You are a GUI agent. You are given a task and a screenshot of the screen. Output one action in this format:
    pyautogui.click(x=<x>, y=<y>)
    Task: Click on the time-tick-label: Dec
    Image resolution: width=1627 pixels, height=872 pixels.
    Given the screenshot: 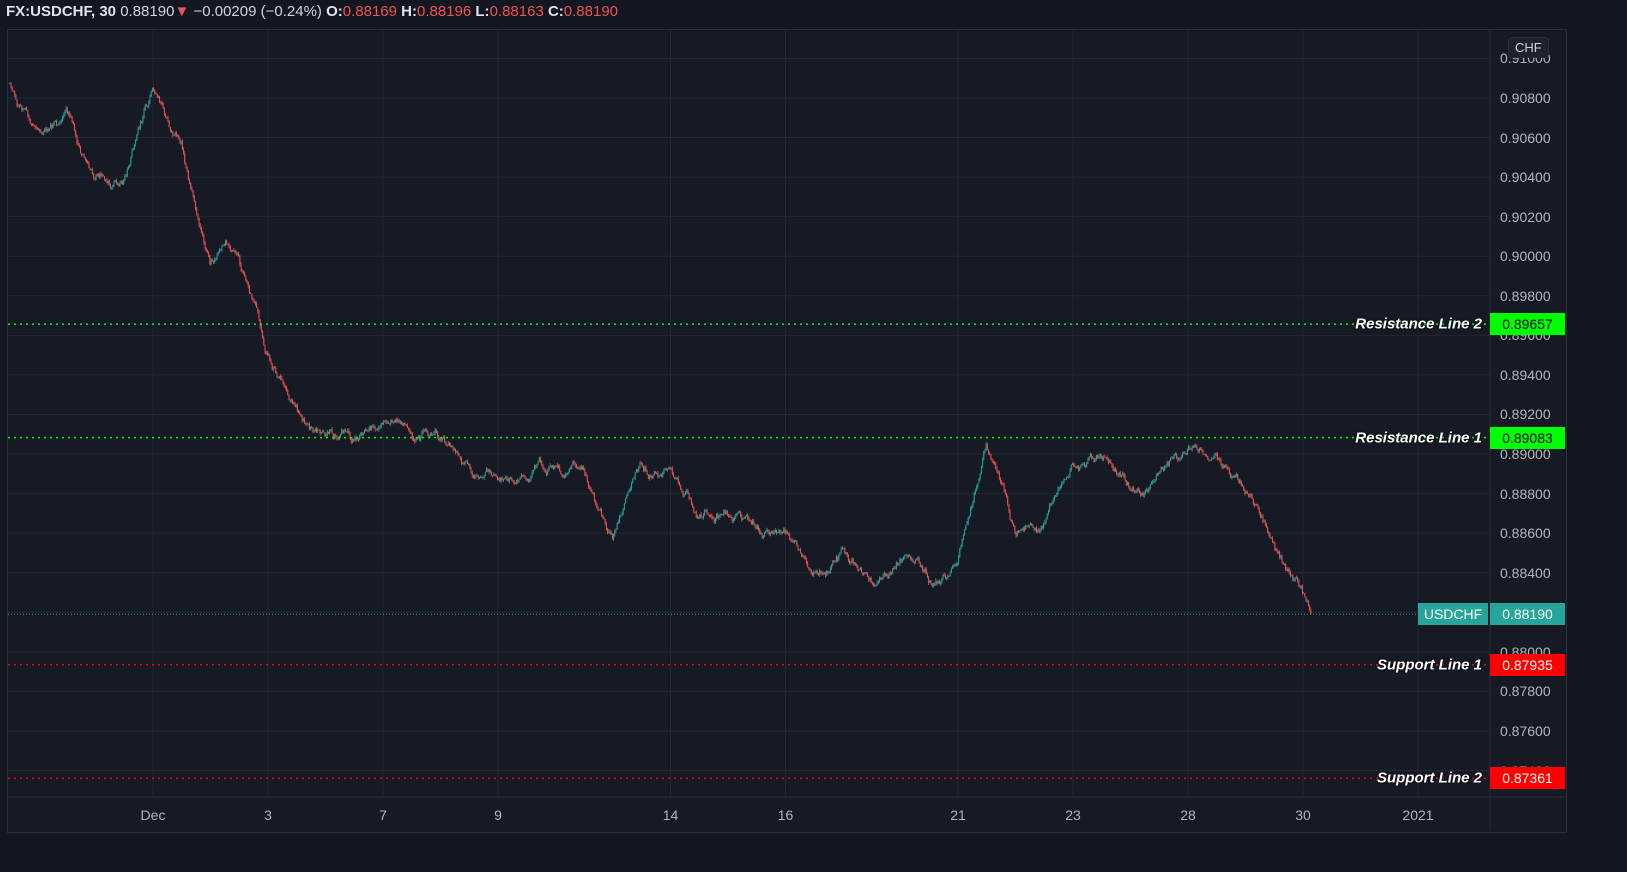 What is the action you would take?
    pyautogui.click(x=153, y=815)
    